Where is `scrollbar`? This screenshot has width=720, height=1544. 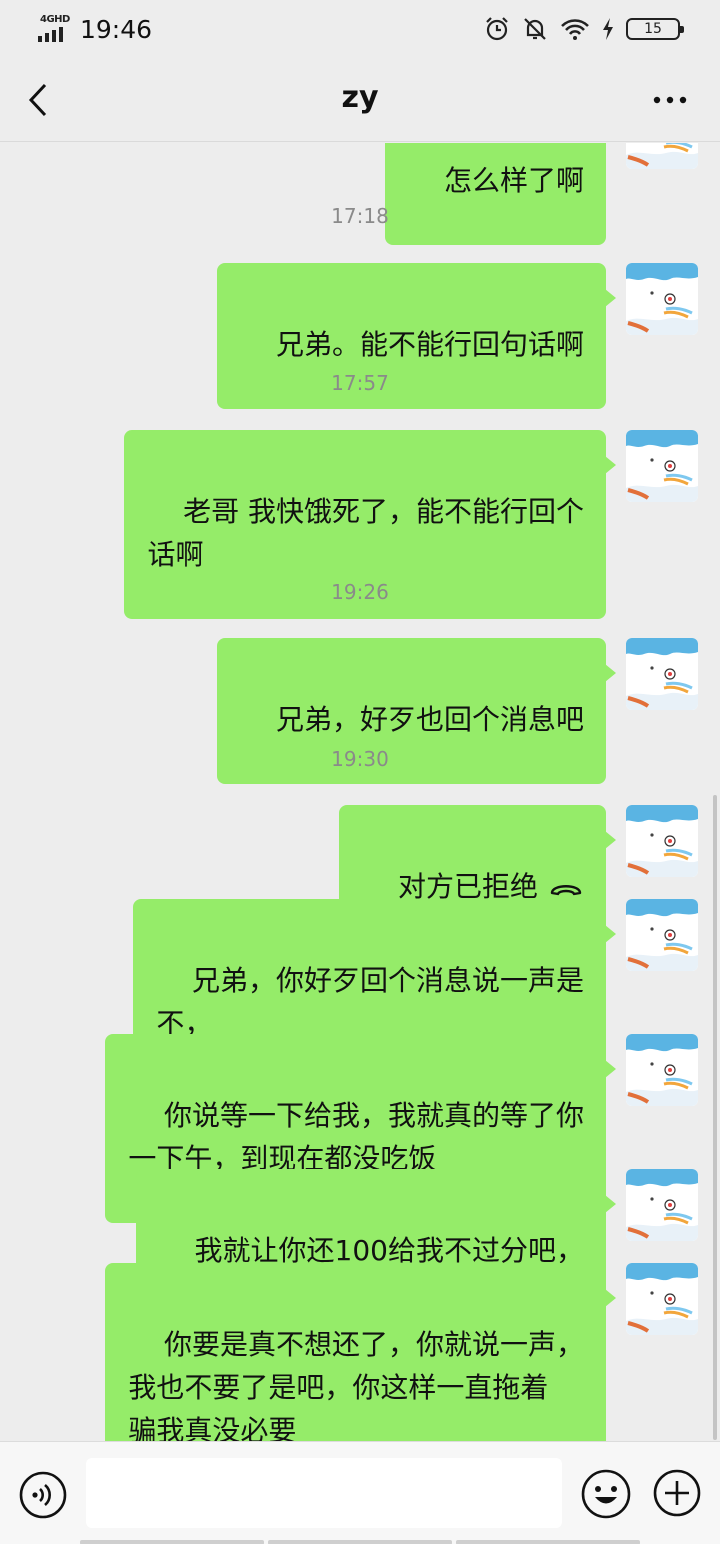 scrollbar is located at coordinates (715, 1117).